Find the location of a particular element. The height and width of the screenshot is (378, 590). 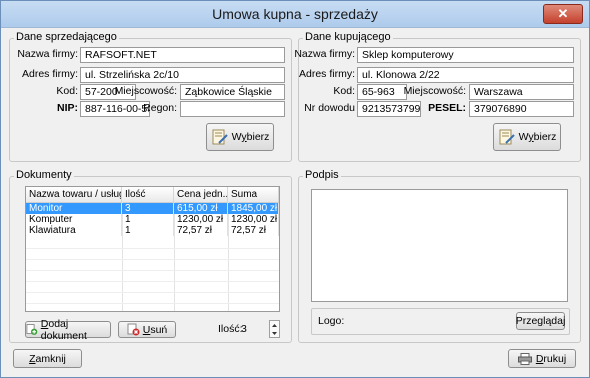

seller-legend: Dane sprzedającego is located at coordinates (66, 37).